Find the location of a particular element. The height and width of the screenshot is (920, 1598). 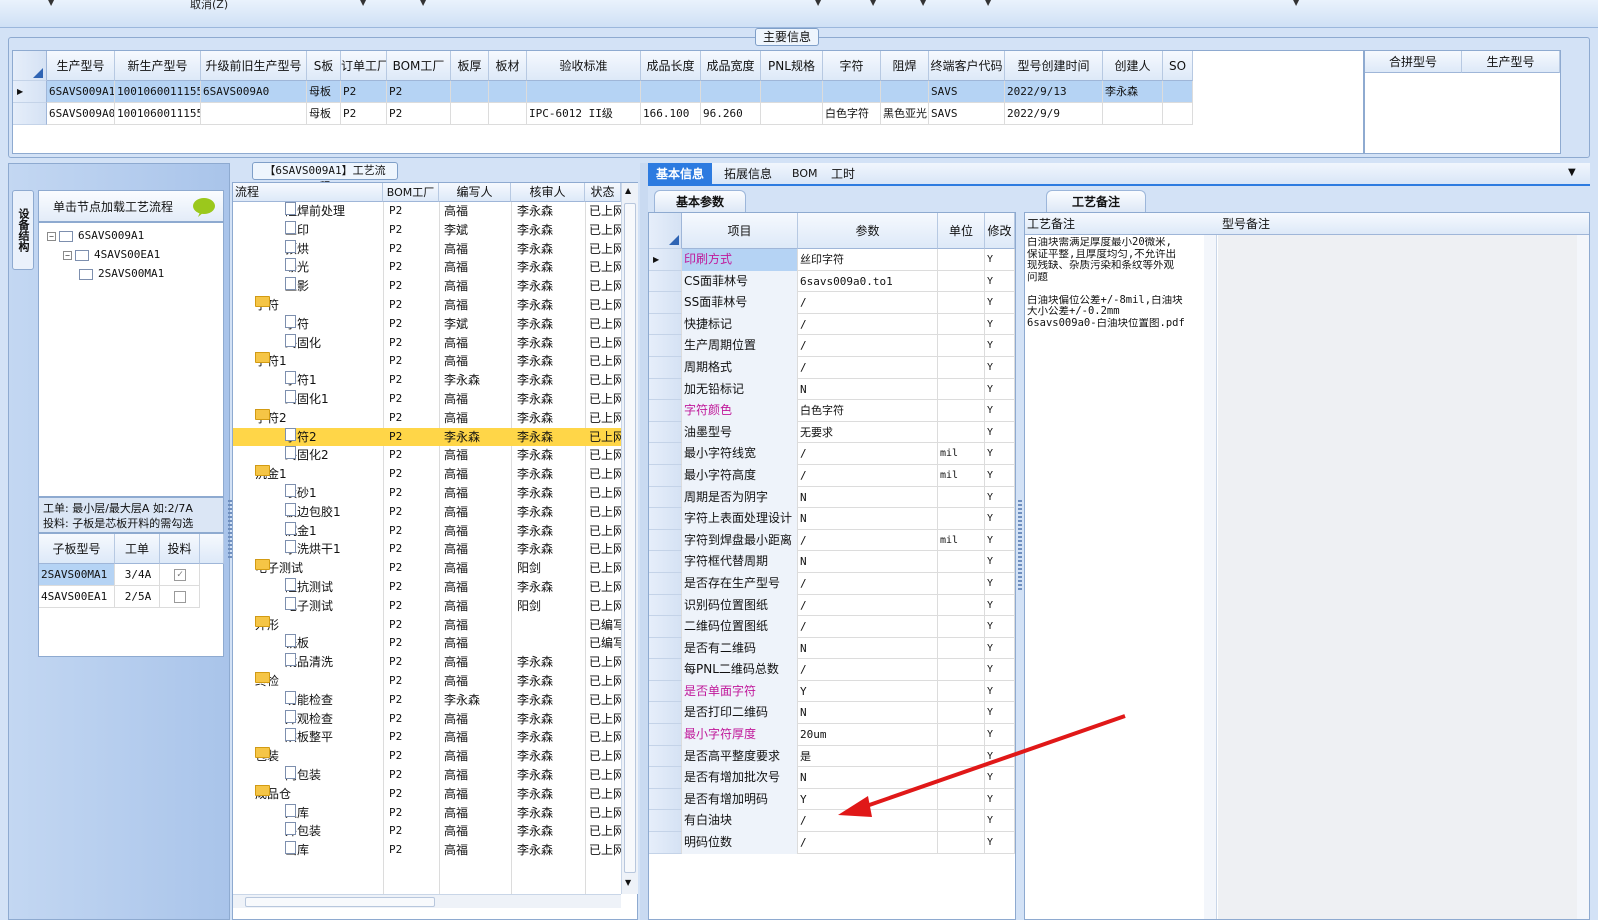

param-row: 是否存在生产型号 / Y is located at coordinates (832, 583).